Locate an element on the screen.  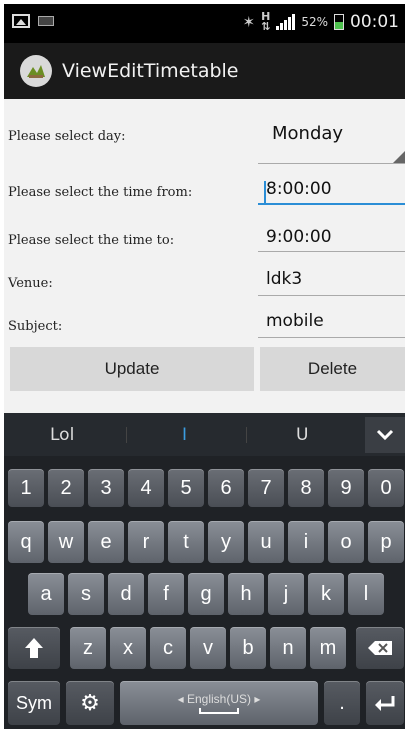
battery-percent: 52% is located at coordinates (314, 22).